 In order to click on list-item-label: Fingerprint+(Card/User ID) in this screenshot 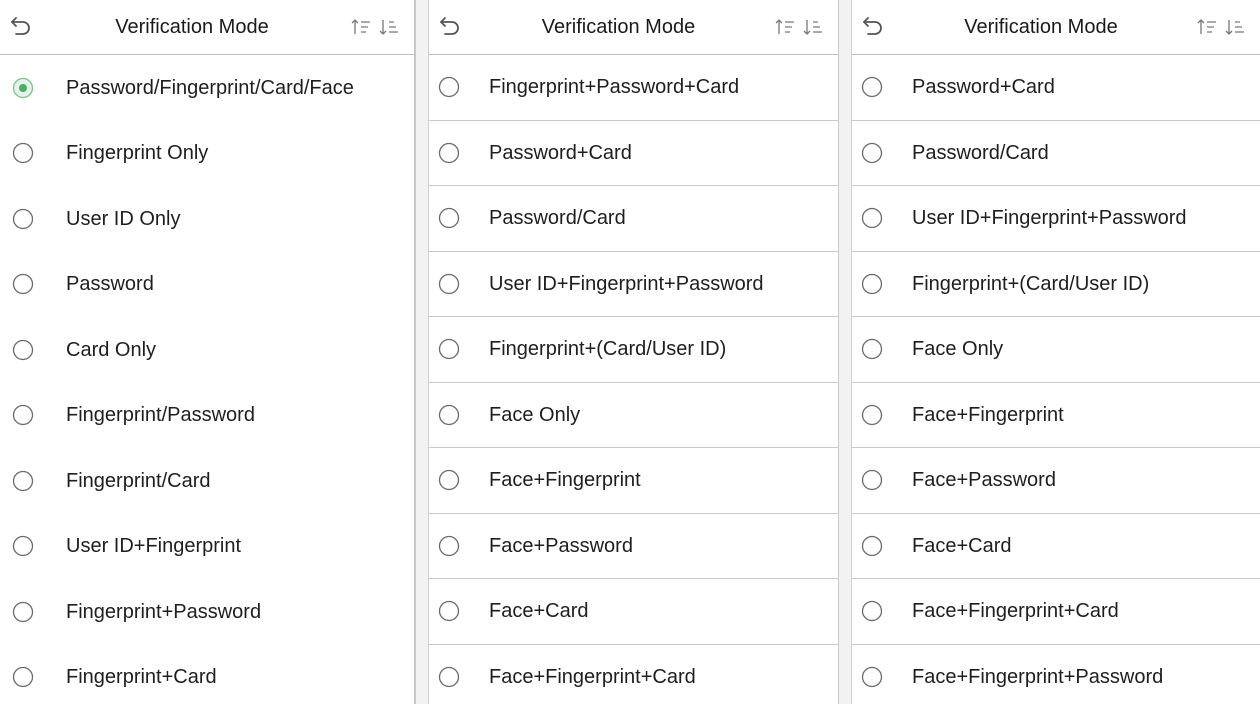, I will do `click(1031, 283)`.